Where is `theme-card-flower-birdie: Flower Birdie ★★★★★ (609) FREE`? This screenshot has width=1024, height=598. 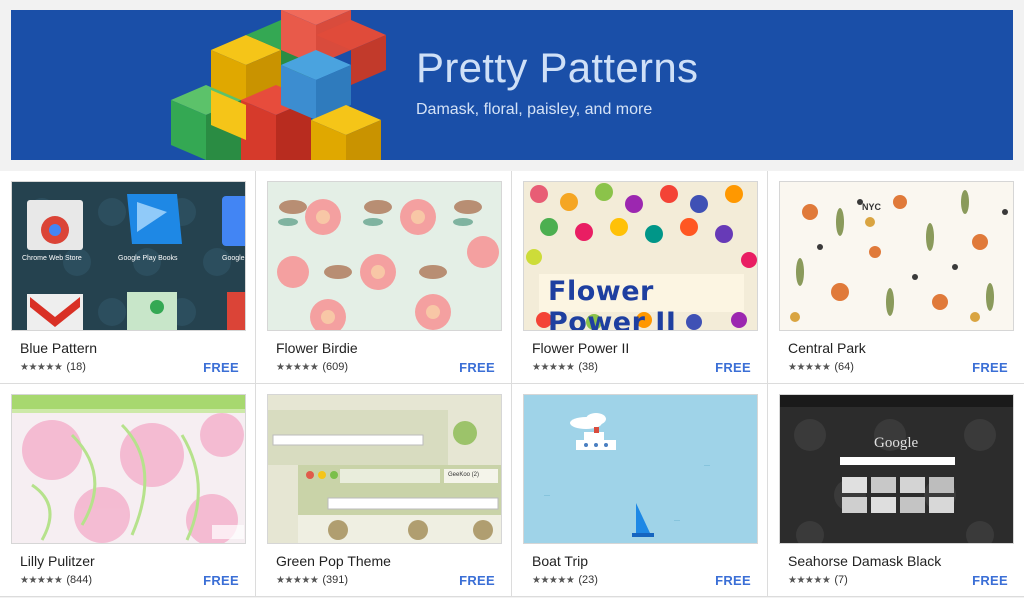 theme-card-flower-birdie: Flower Birdie ★★★★★ (609) FREE is located at coordinates (384, 277).